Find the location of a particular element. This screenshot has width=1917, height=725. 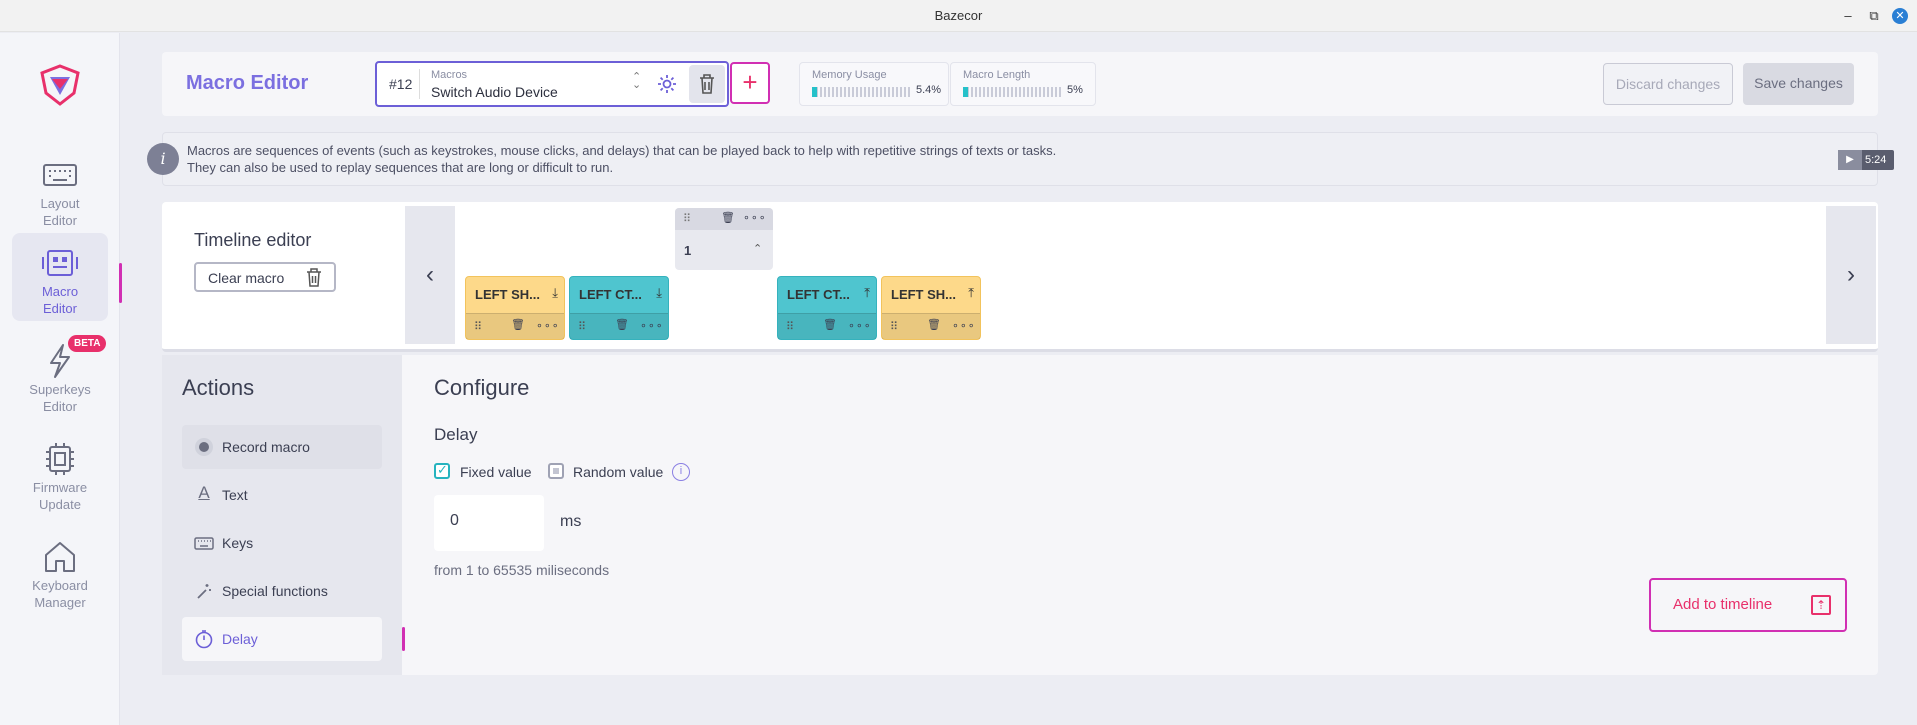

fixed-value-checkbox is located at coordinates (442, 470).